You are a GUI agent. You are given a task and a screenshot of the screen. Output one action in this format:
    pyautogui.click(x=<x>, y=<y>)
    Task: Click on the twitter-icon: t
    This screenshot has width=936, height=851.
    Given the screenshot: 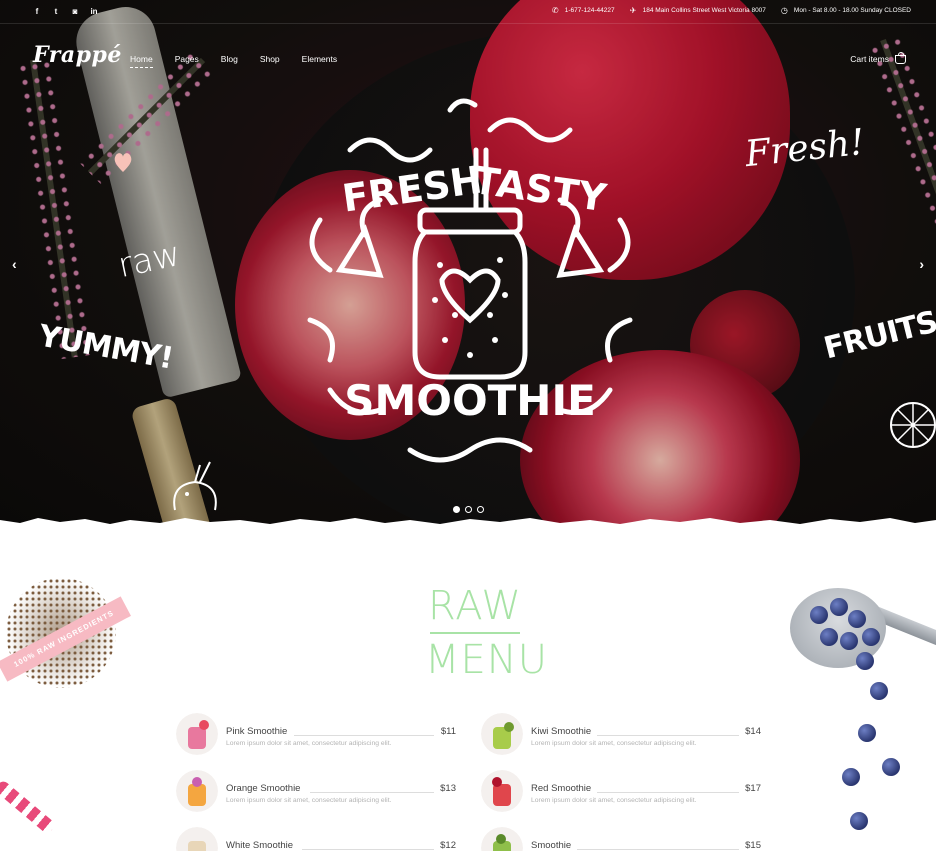 What is the action you would take?
    pyautogui.click(x=56, y=11)
    